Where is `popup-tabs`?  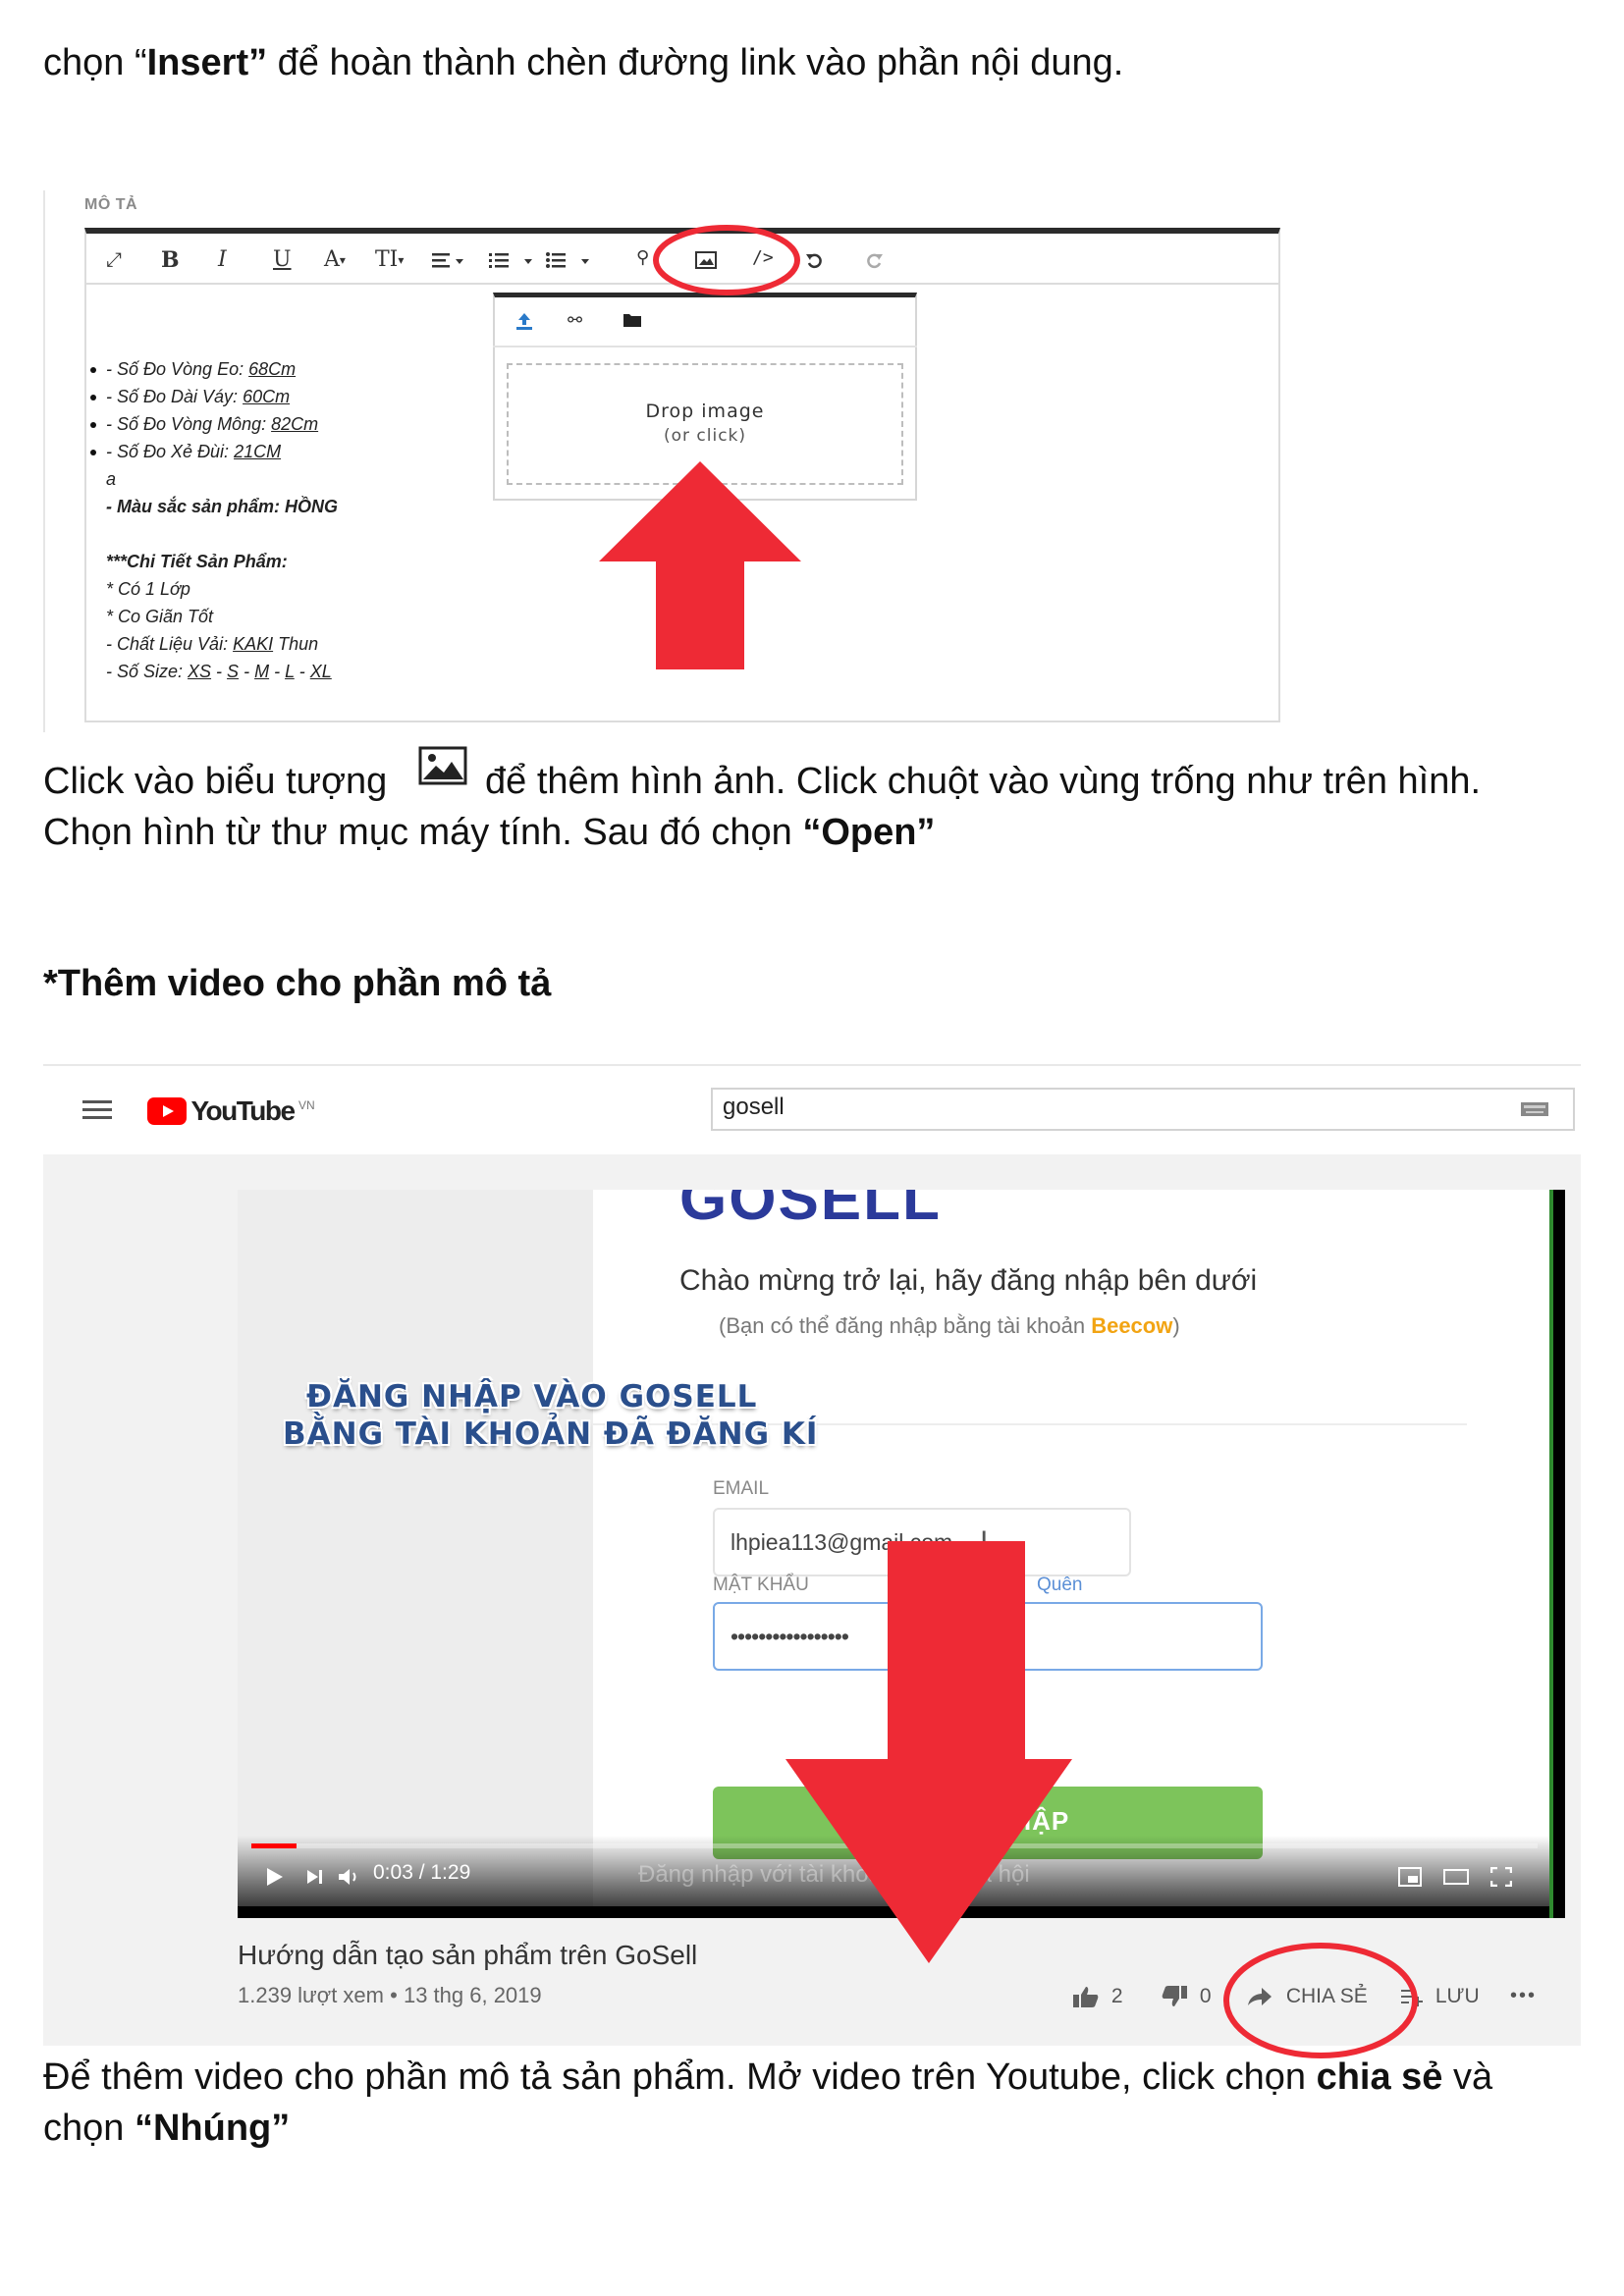 popup-tabs is located at coordinates (705, 322).